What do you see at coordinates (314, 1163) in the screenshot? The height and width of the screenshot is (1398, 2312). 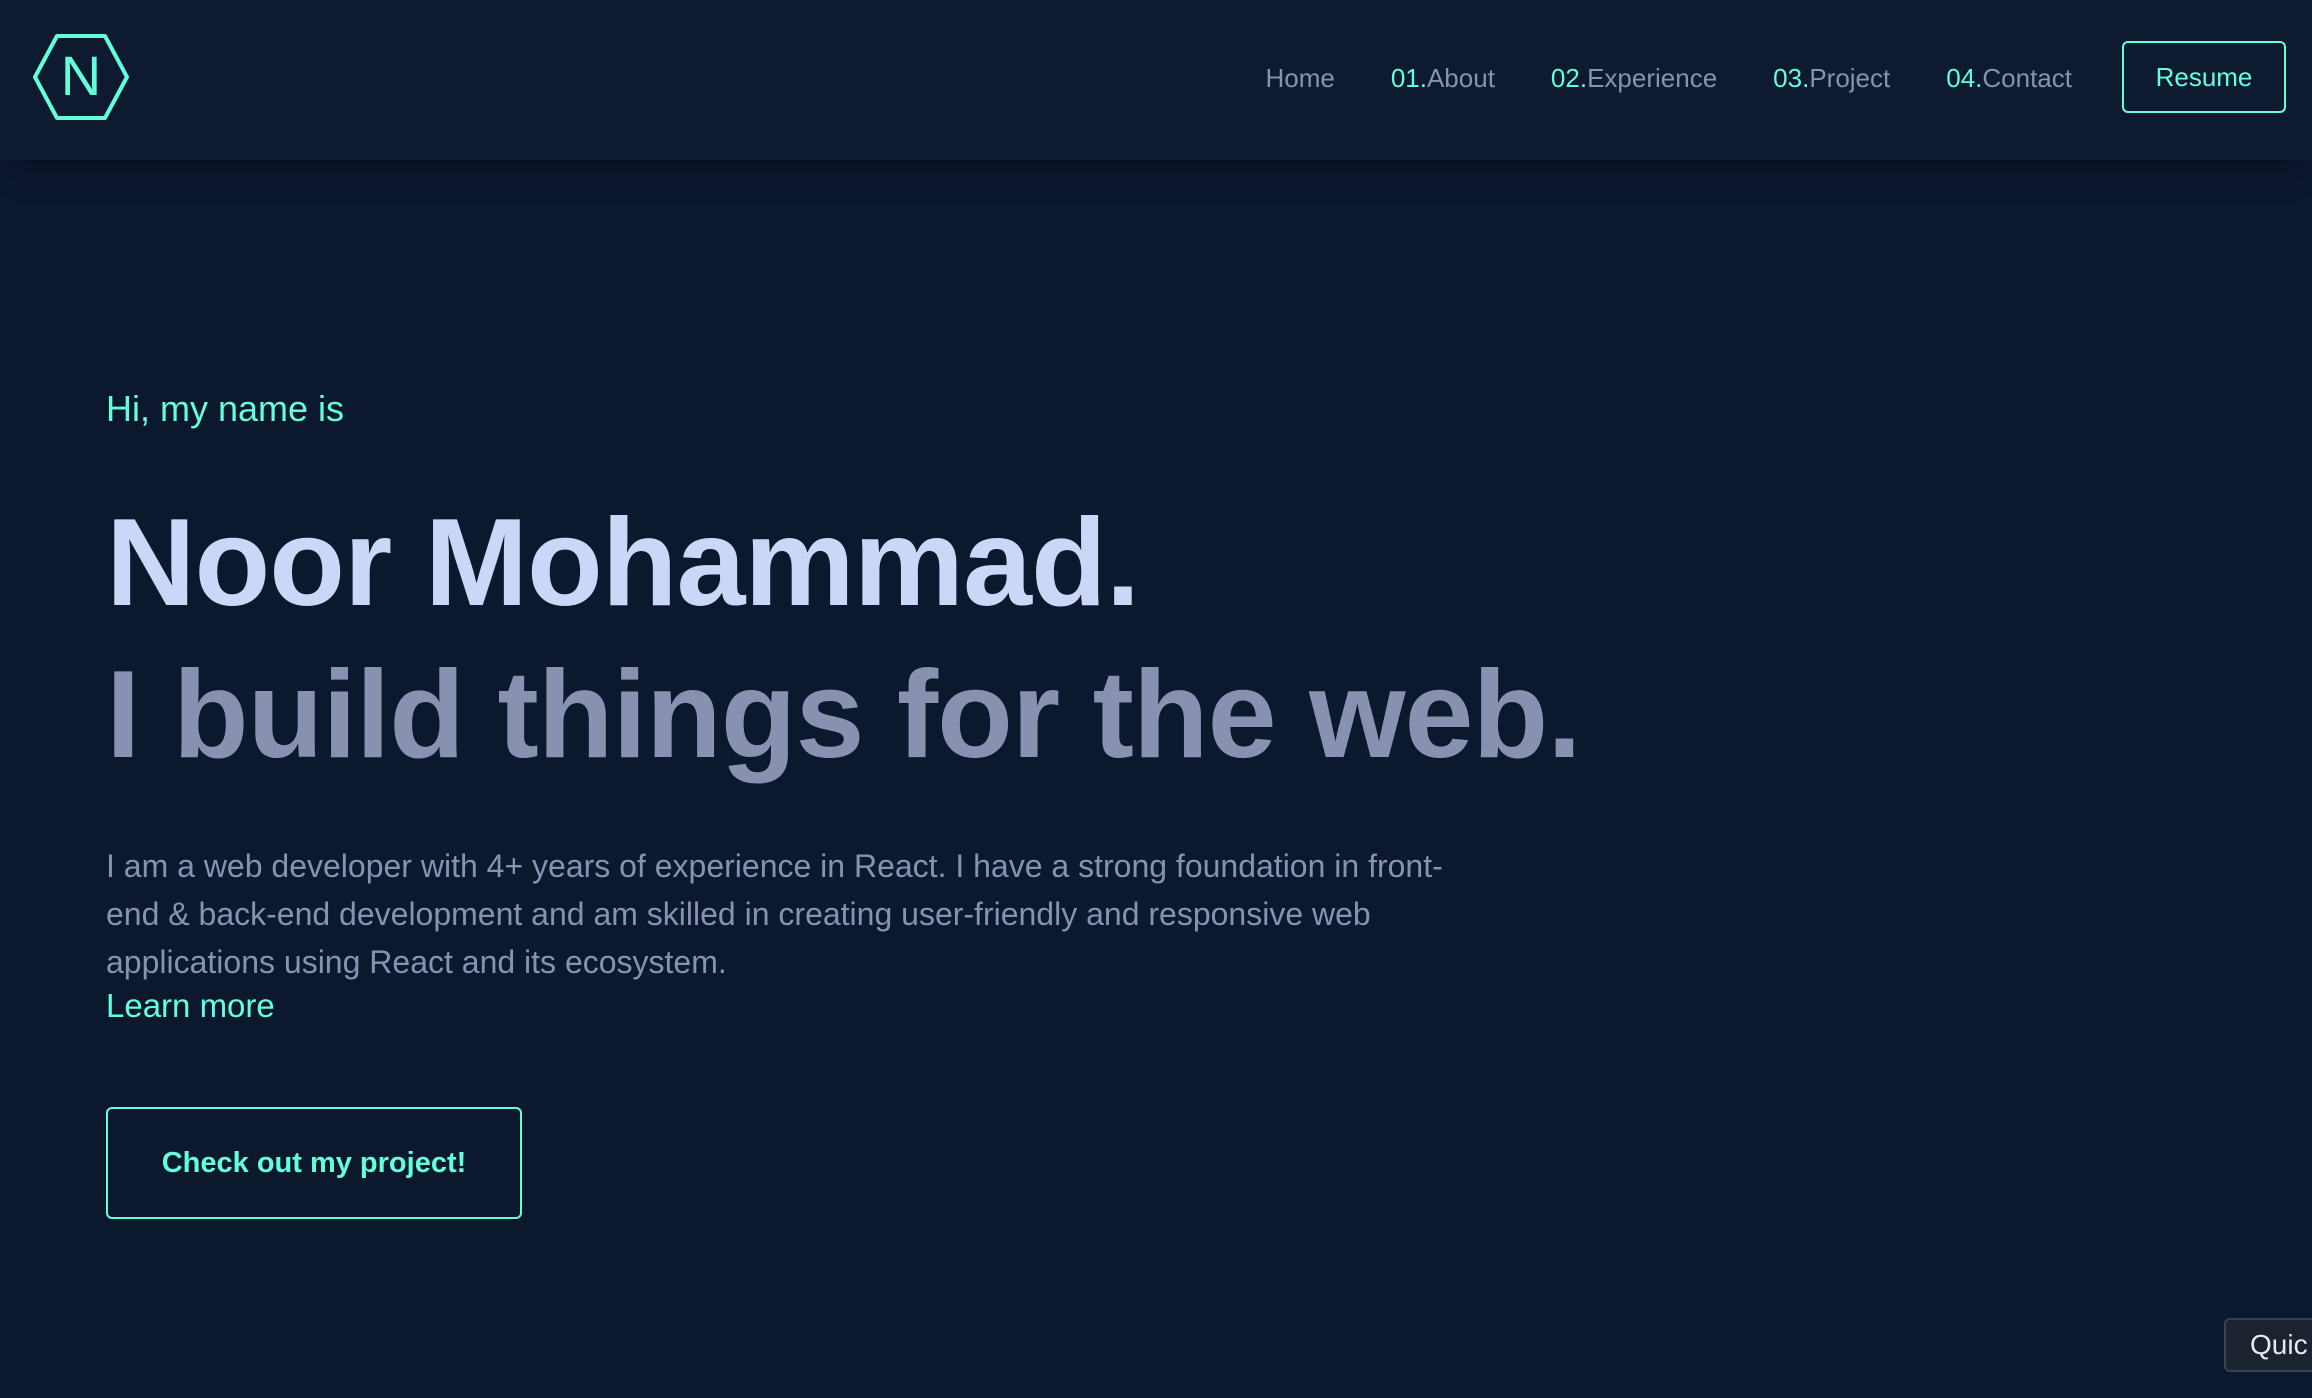 I see `check-out-project-button: Check out my project!` at bounding box center [314, 1163].